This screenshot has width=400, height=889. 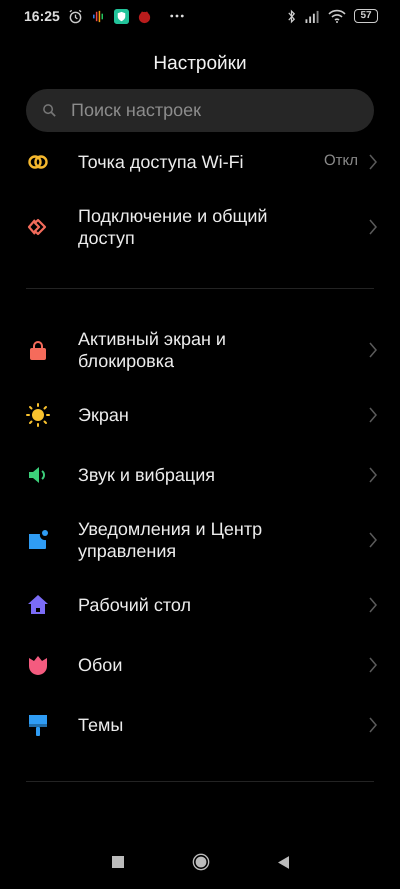 What do you see at coordinates (101, 725) in the screenshot?
I see `item-label: Темы` at bounding box center [101, 725].